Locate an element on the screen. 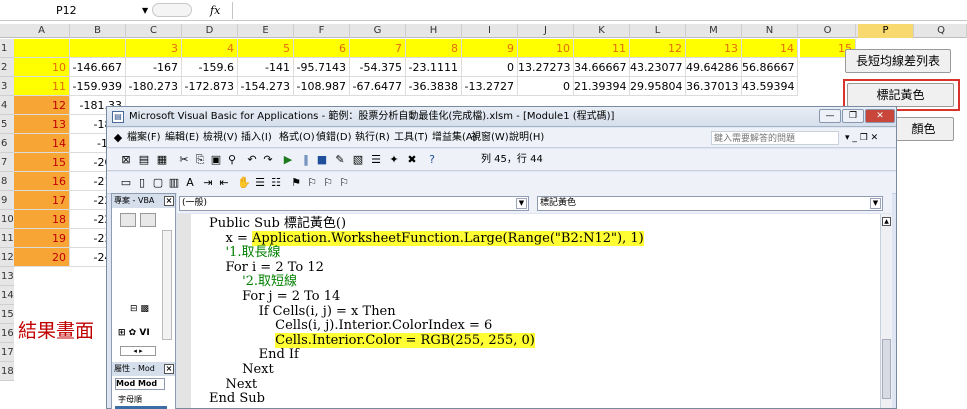  comment-block-icon: ☰ is located at coordinates (260, 183).